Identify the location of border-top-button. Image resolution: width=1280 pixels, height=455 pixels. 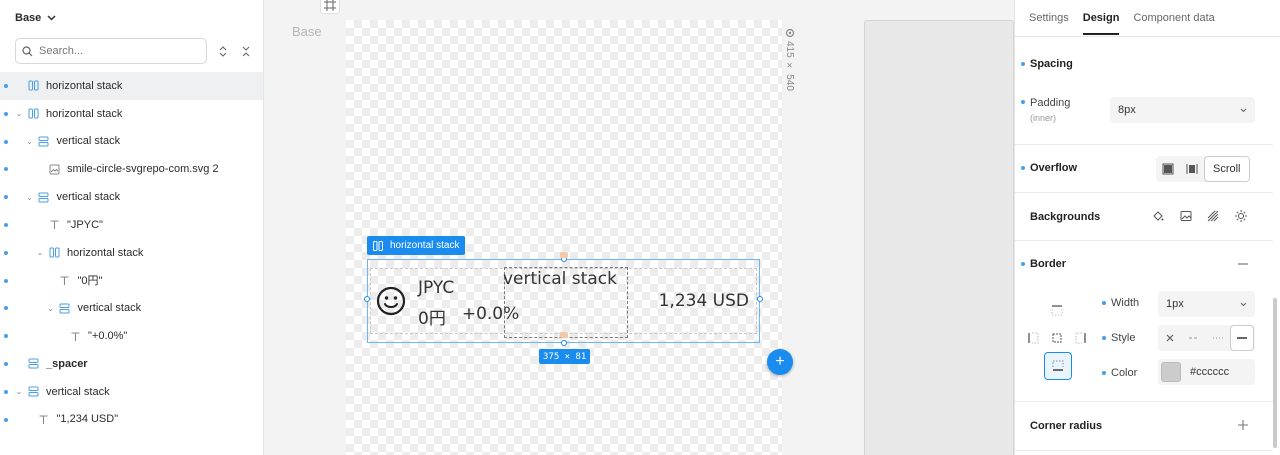
(1057, 310).